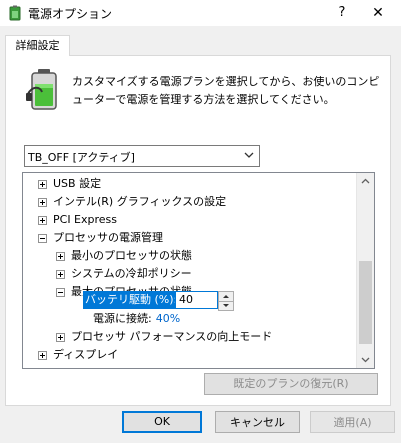 This screenshot has height=443, width=401. What do you see at coordinates (378, 13) in the screenshot?
I see `close-button: ✕` at bounding box center [378, 13].